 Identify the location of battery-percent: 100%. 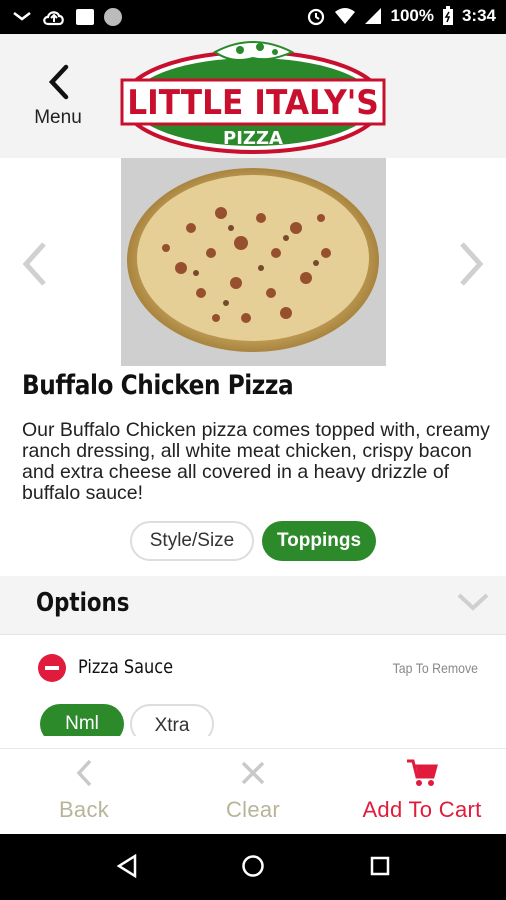
(412, 15).